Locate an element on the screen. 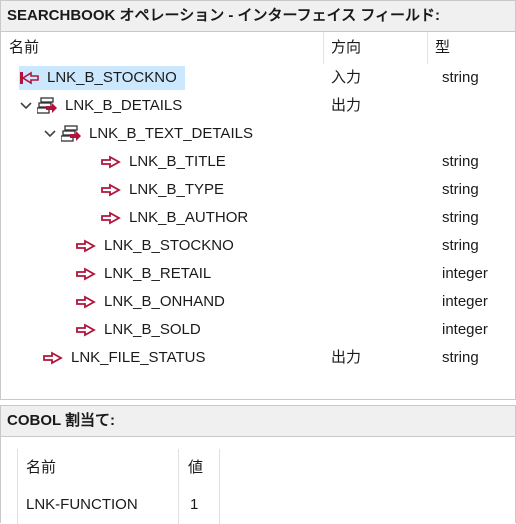 The image size is (516, 524). tree-item-name-cell: LNK_B_DETAILS is located at coordinates (100, 106).